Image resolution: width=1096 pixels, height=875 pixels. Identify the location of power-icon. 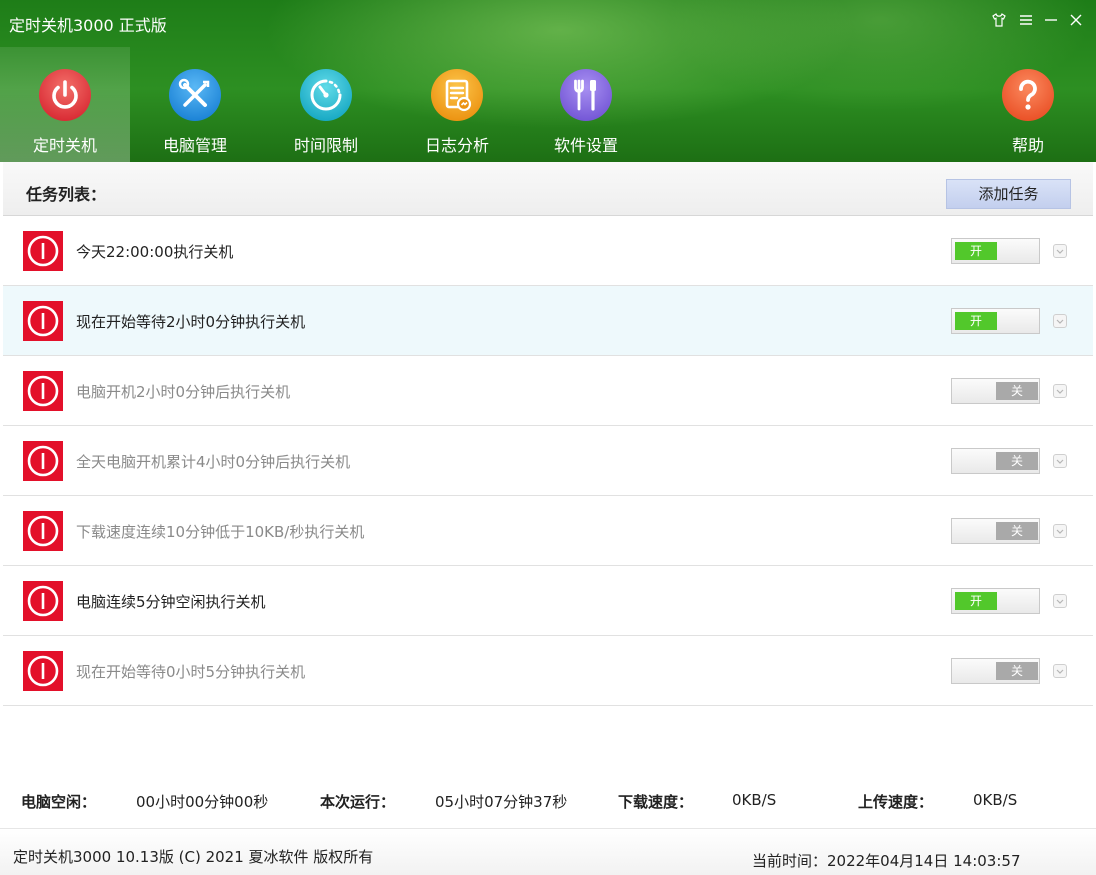
(65, 95).